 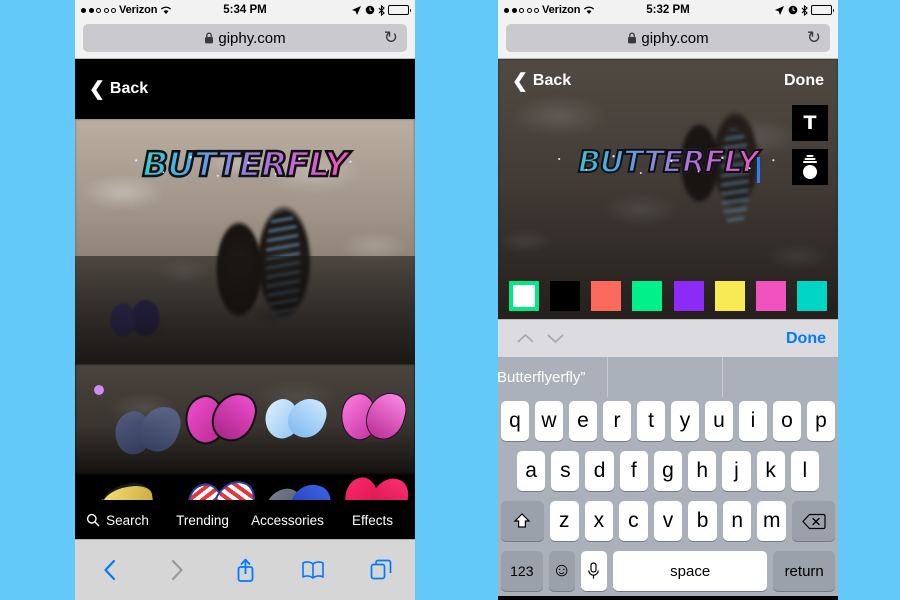 I want to click on key-e: e, so click(x=583, y=421).